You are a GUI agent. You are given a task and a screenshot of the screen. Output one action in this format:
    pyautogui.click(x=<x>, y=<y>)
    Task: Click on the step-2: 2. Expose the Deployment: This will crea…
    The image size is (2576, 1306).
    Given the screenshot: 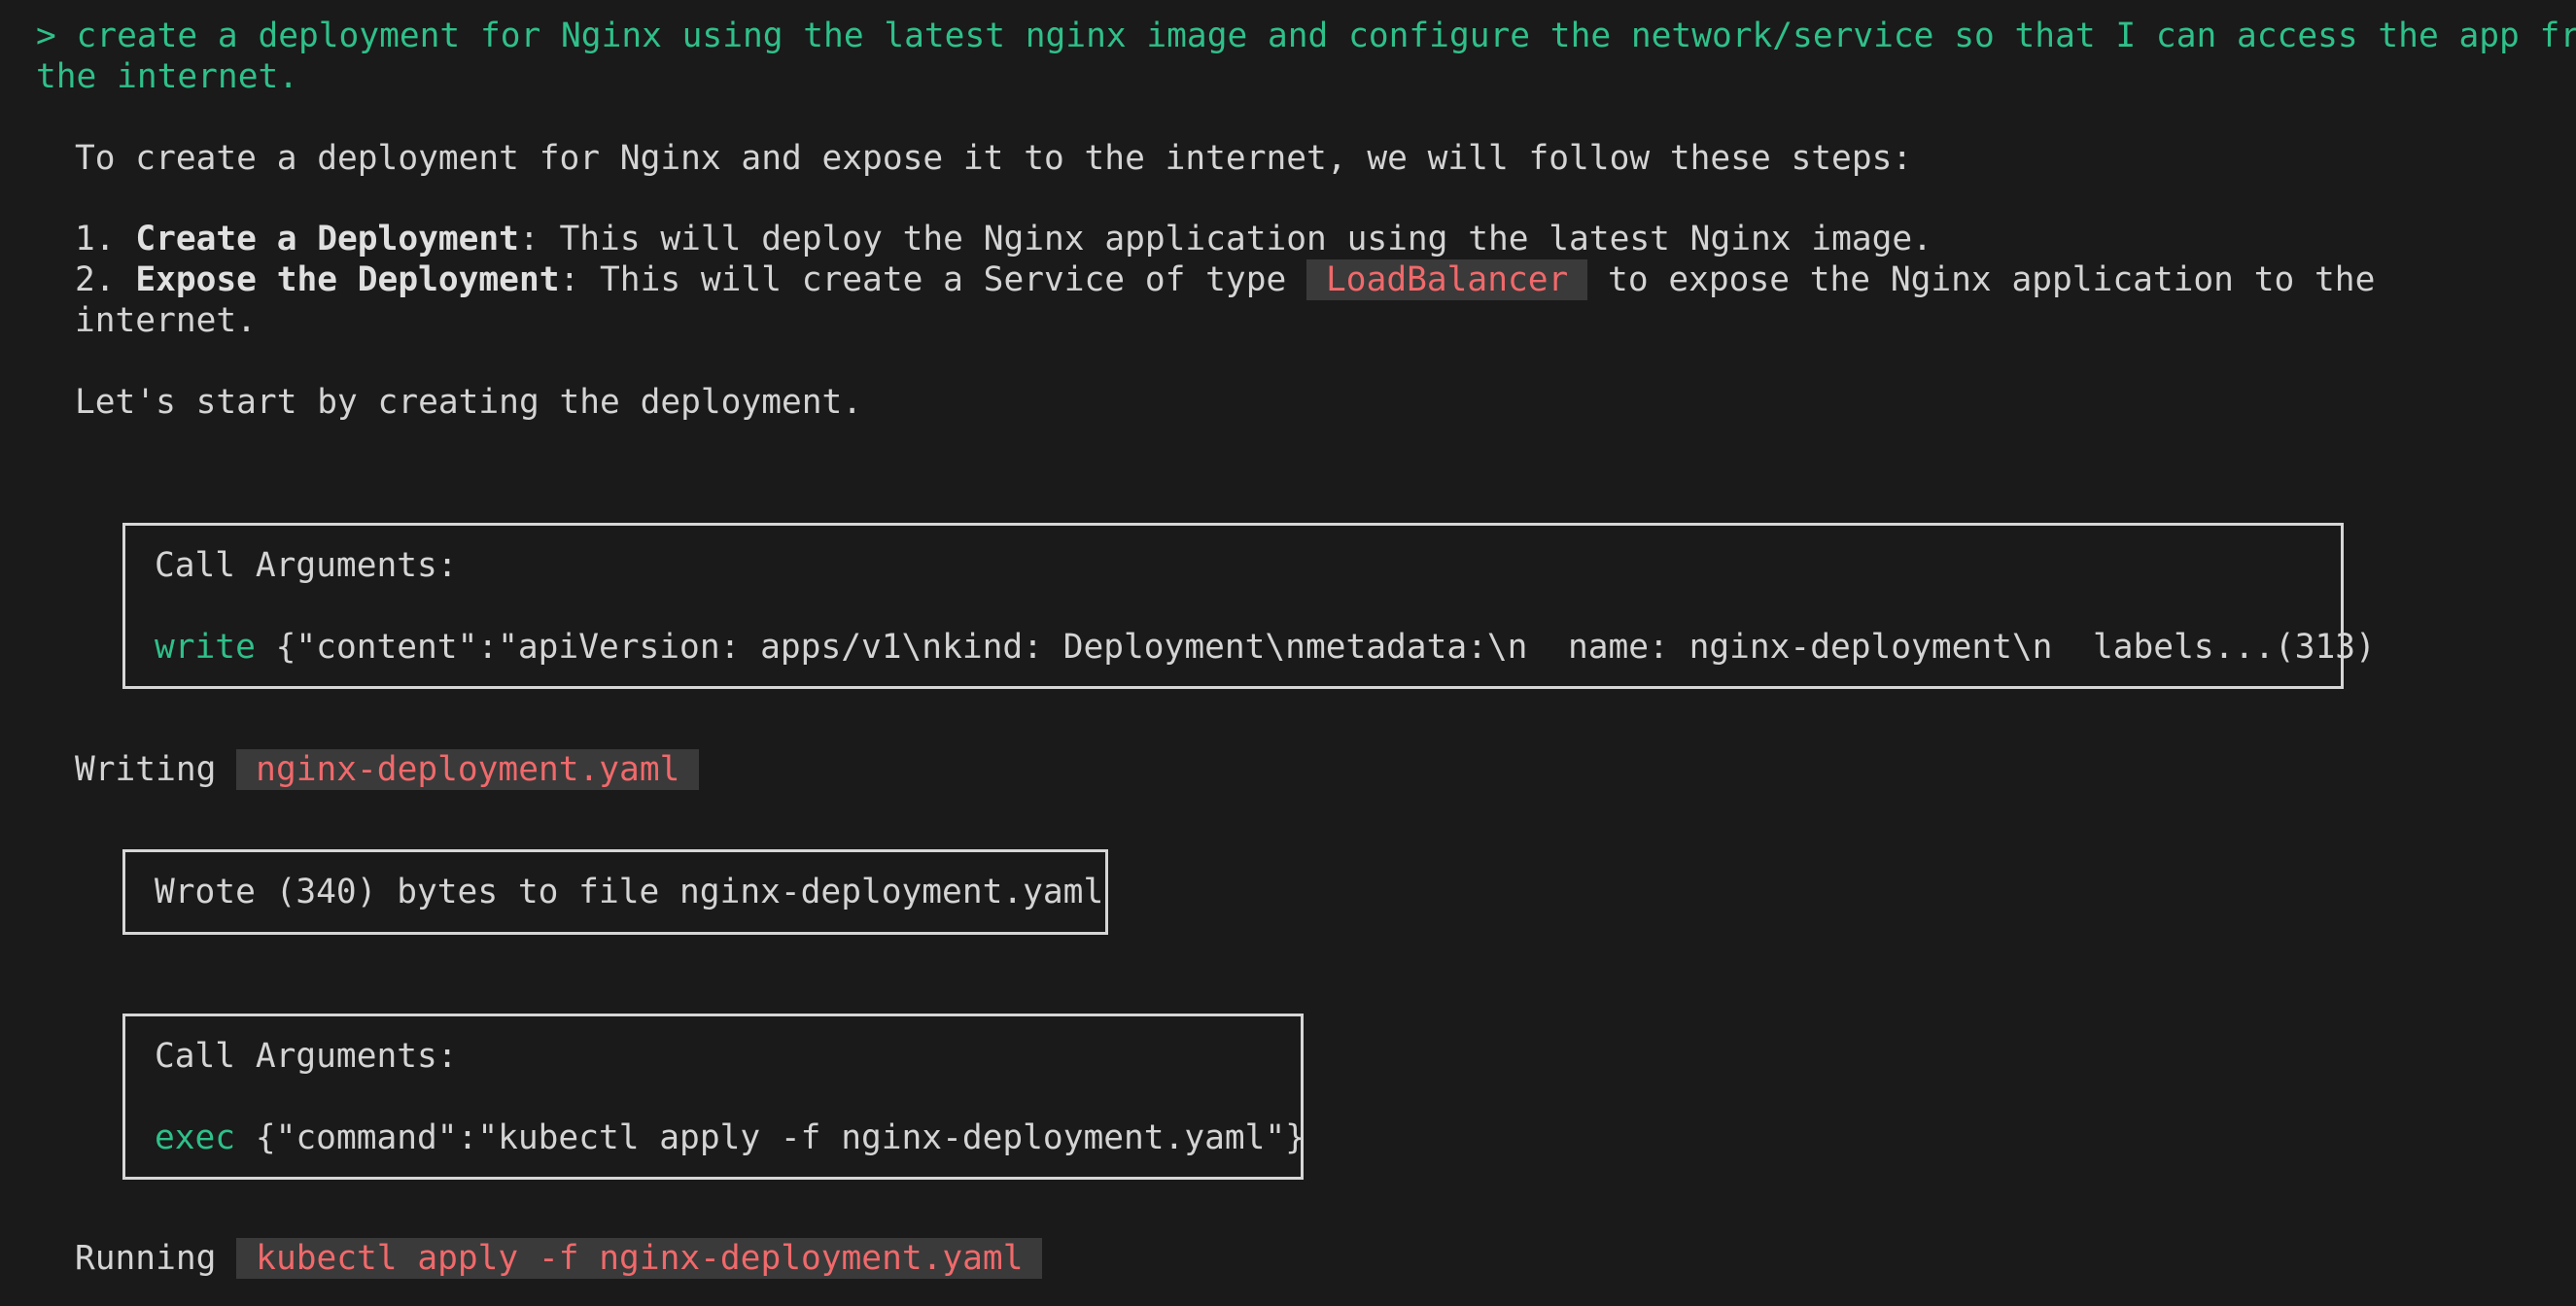 What is the action you would take?
    pyautogui.click(x=1225, y=279)
    